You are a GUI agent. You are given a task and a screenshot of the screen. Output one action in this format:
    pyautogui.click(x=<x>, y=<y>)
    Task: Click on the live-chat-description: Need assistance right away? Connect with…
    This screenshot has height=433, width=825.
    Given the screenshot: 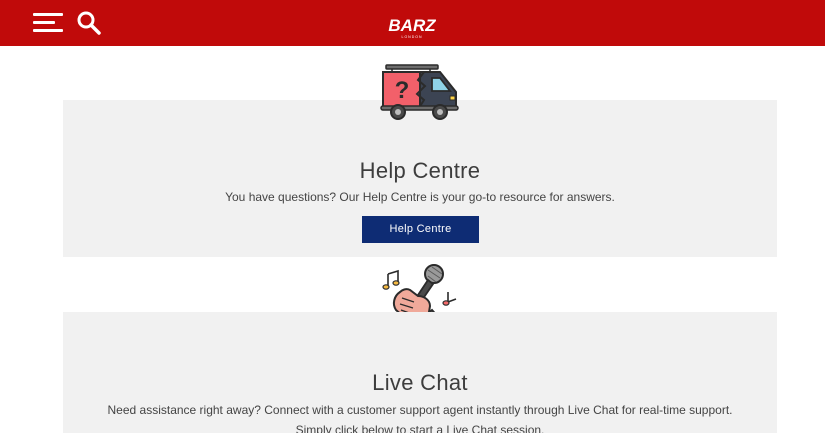 What is the action you would take?
    pyautogui.click(x=420, y=418)
    